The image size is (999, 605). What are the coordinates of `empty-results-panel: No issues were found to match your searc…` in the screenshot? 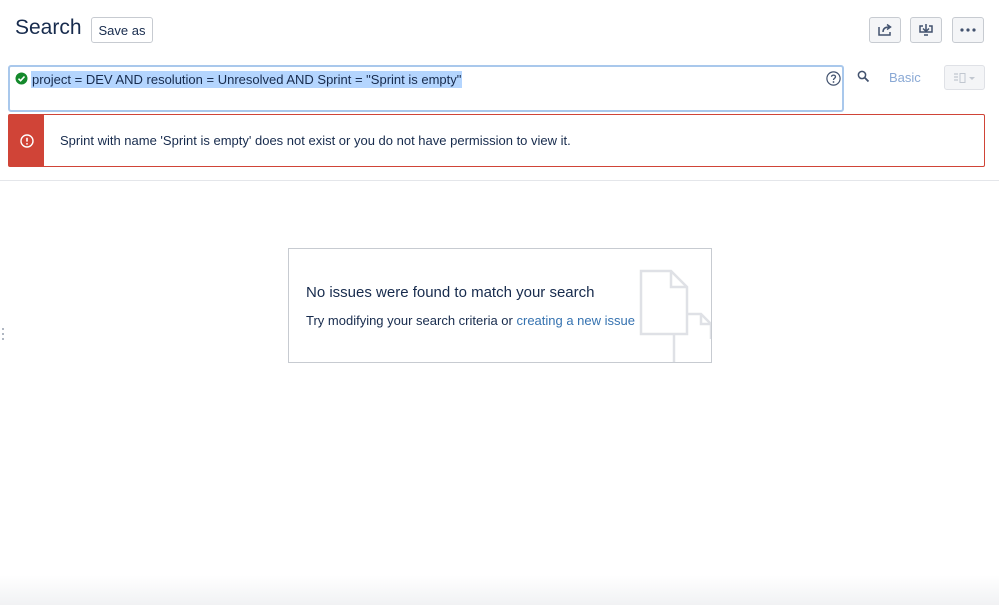 It's located at (500, 305).